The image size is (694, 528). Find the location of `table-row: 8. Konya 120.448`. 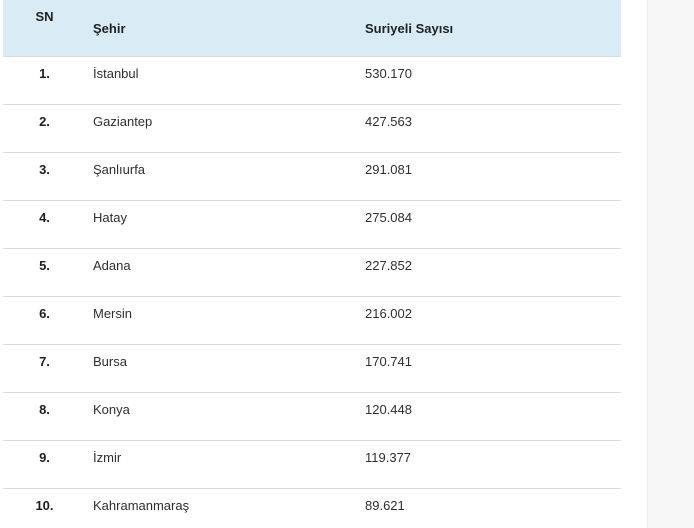

table-row: 8. Konya 120.448 is located at coordinates (312, 416).